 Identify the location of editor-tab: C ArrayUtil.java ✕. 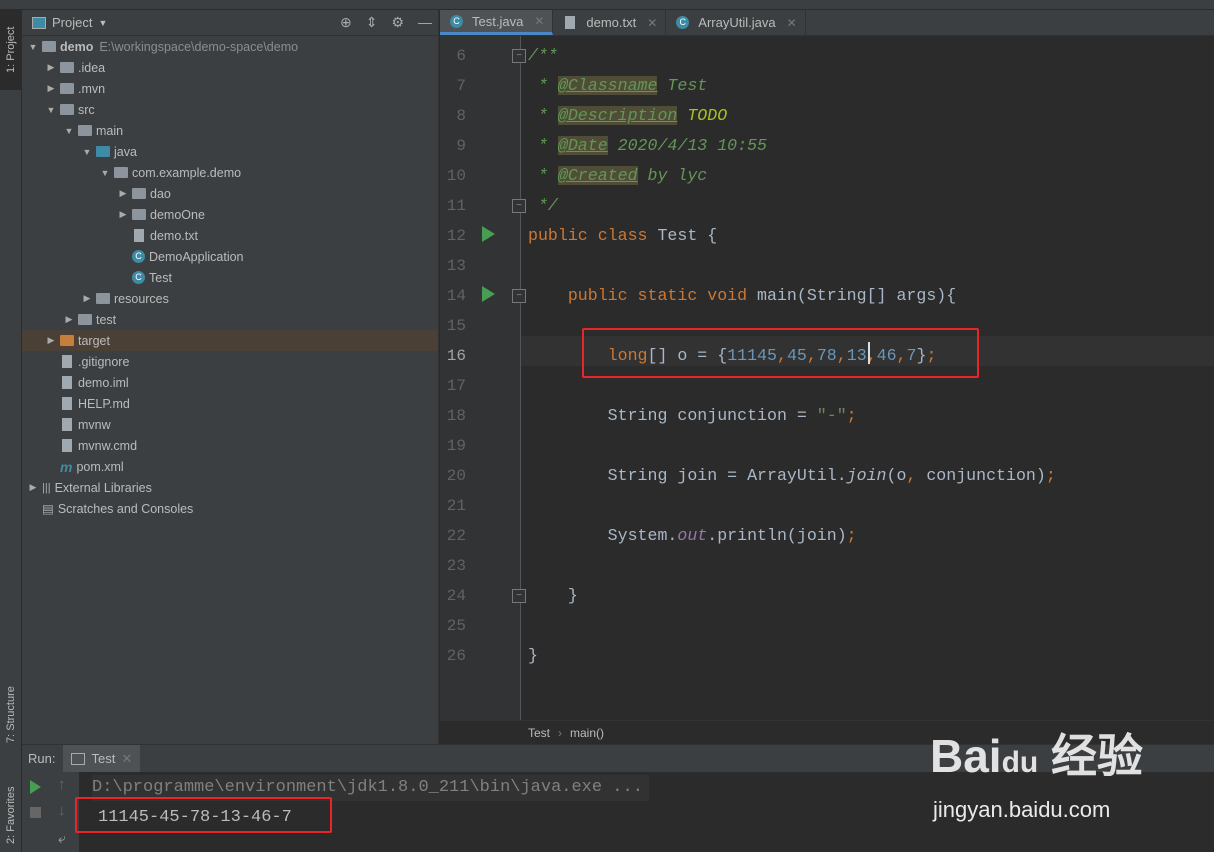
(736, 22).